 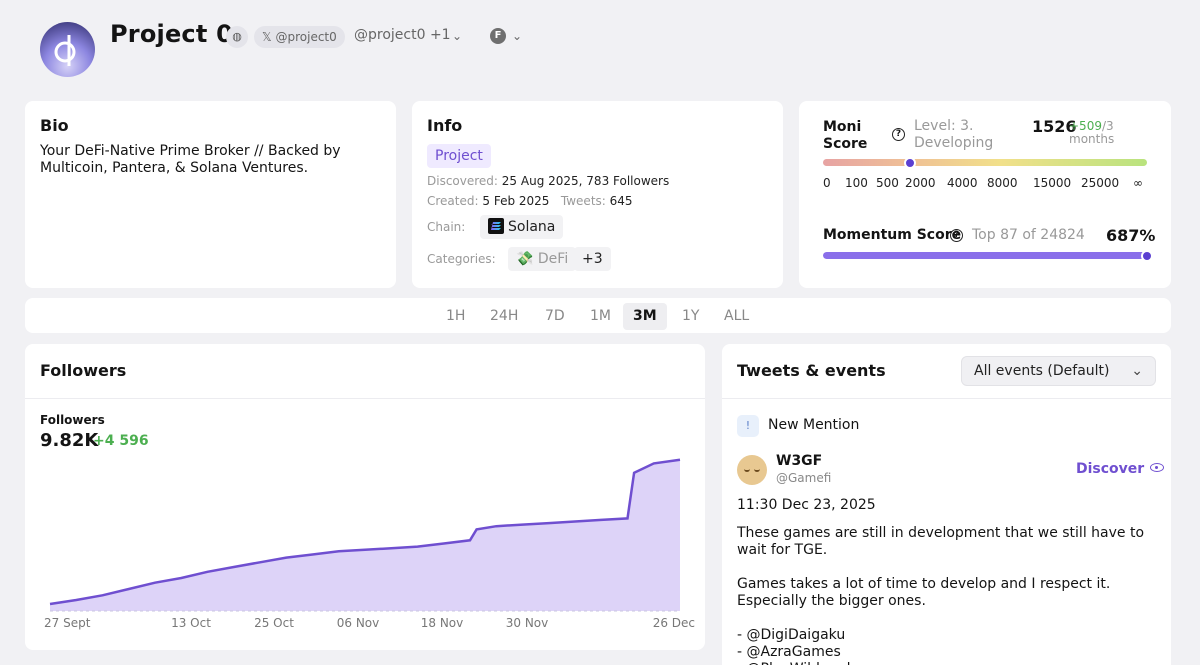 What do you see at coordinates (365, 535) in the screenshot?
I see `followers-area` at bounding box center [365, 535].